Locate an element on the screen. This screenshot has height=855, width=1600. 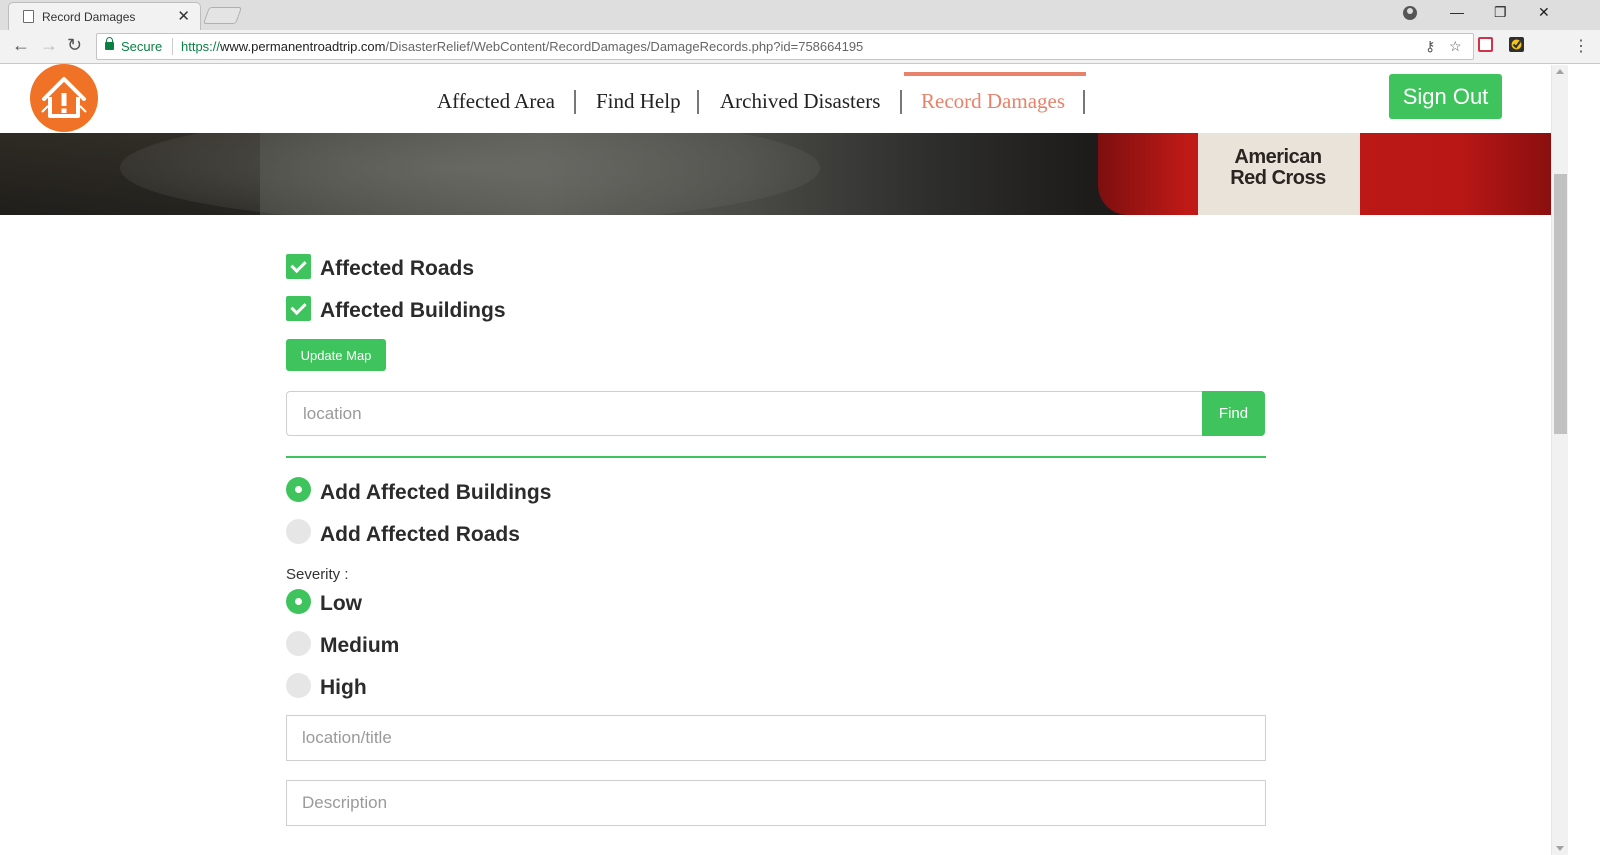
secure-label: Secure is located at coordinates (142, 46).